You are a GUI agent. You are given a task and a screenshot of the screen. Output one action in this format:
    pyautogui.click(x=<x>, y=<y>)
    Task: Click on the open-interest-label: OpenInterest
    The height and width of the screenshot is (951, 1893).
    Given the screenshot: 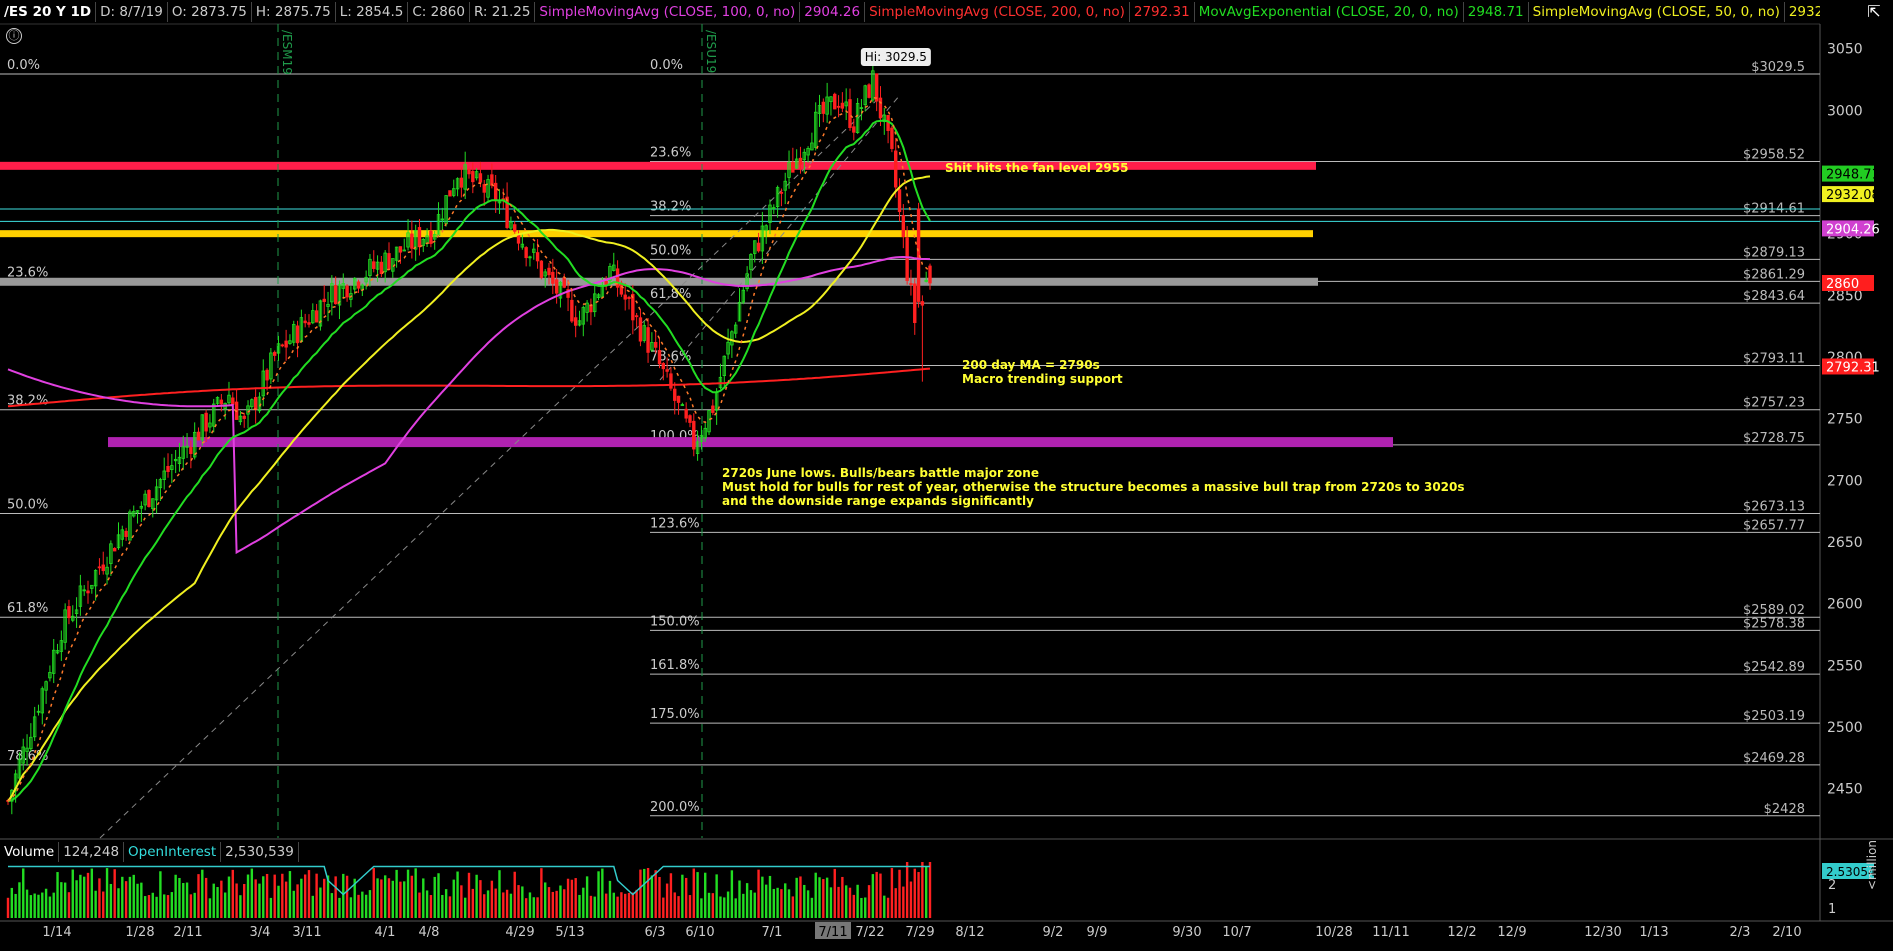 What is the action you would take?
    pyautogui.click(x=173, y=852)
    